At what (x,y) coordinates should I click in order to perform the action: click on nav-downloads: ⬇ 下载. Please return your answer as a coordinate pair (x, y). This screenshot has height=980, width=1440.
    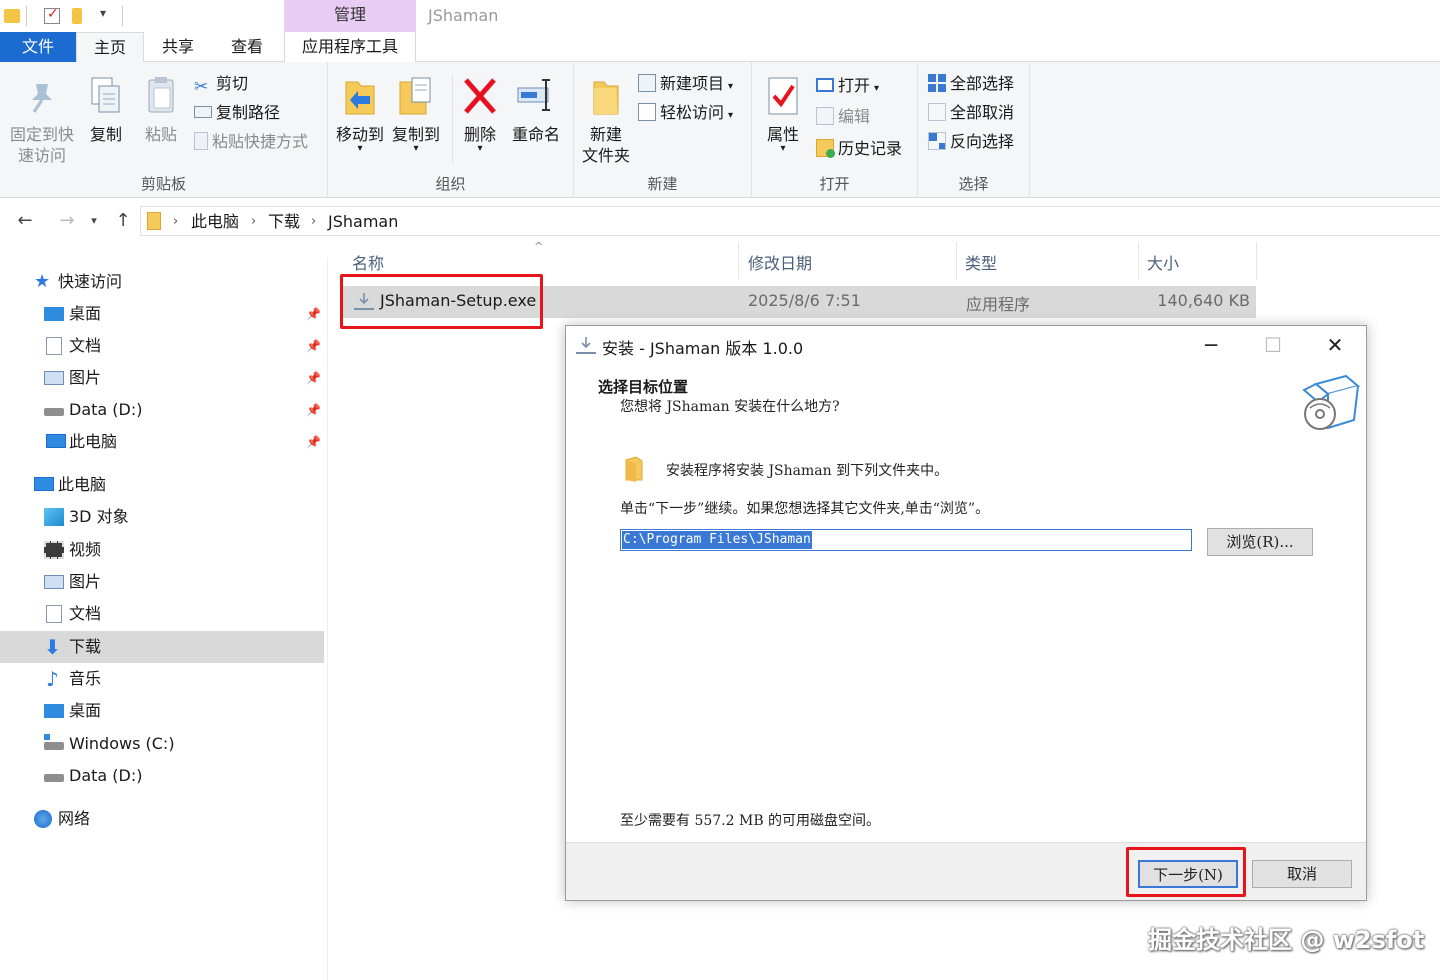
    Looking at the image, I should click on (162, 647).